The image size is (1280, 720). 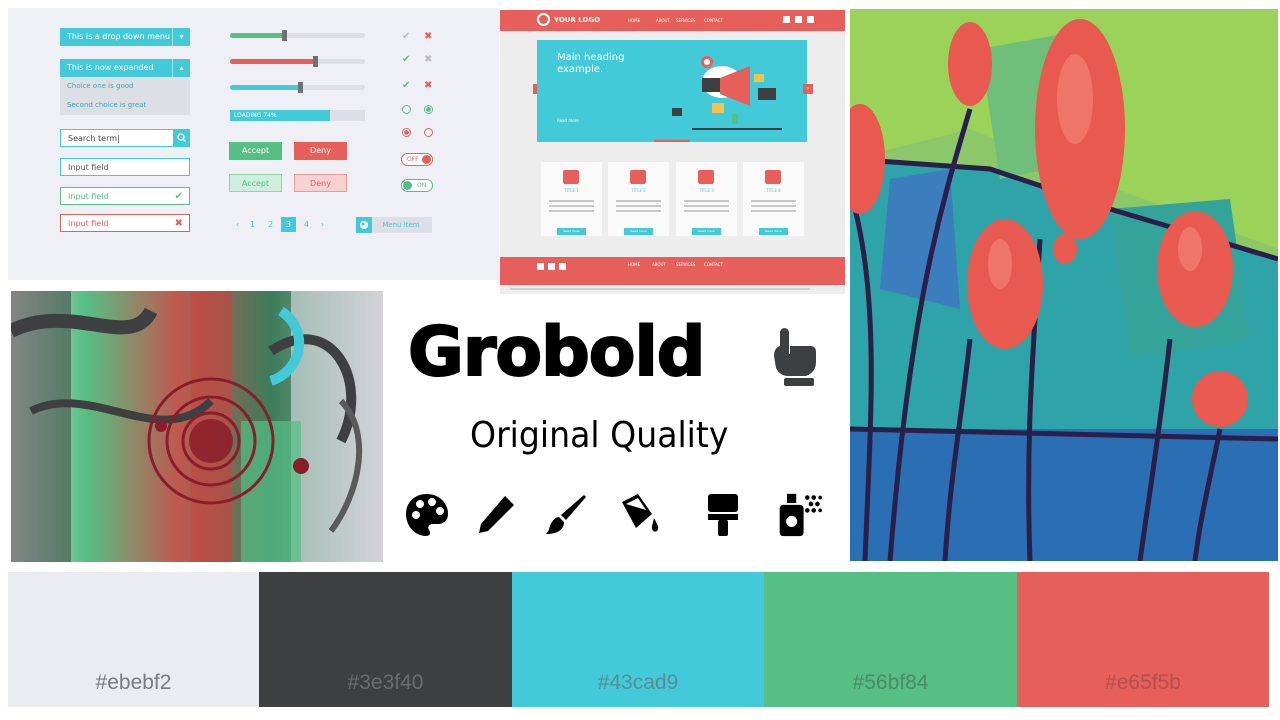 What do you see at coordinates (659, 264) in the screenshot?
I see `footer-link-about: ABOUT` at bounding box center [659, 264].